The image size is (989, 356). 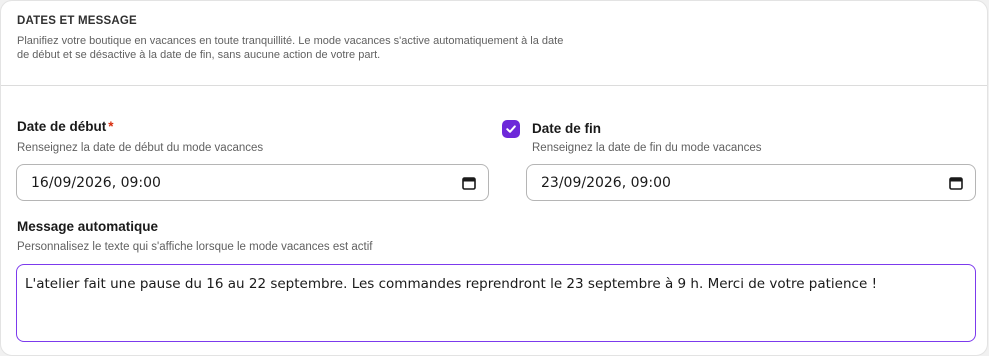 I want to click on start-date-input: 16/09/2026, 09:00, so click(x=252, y=182).